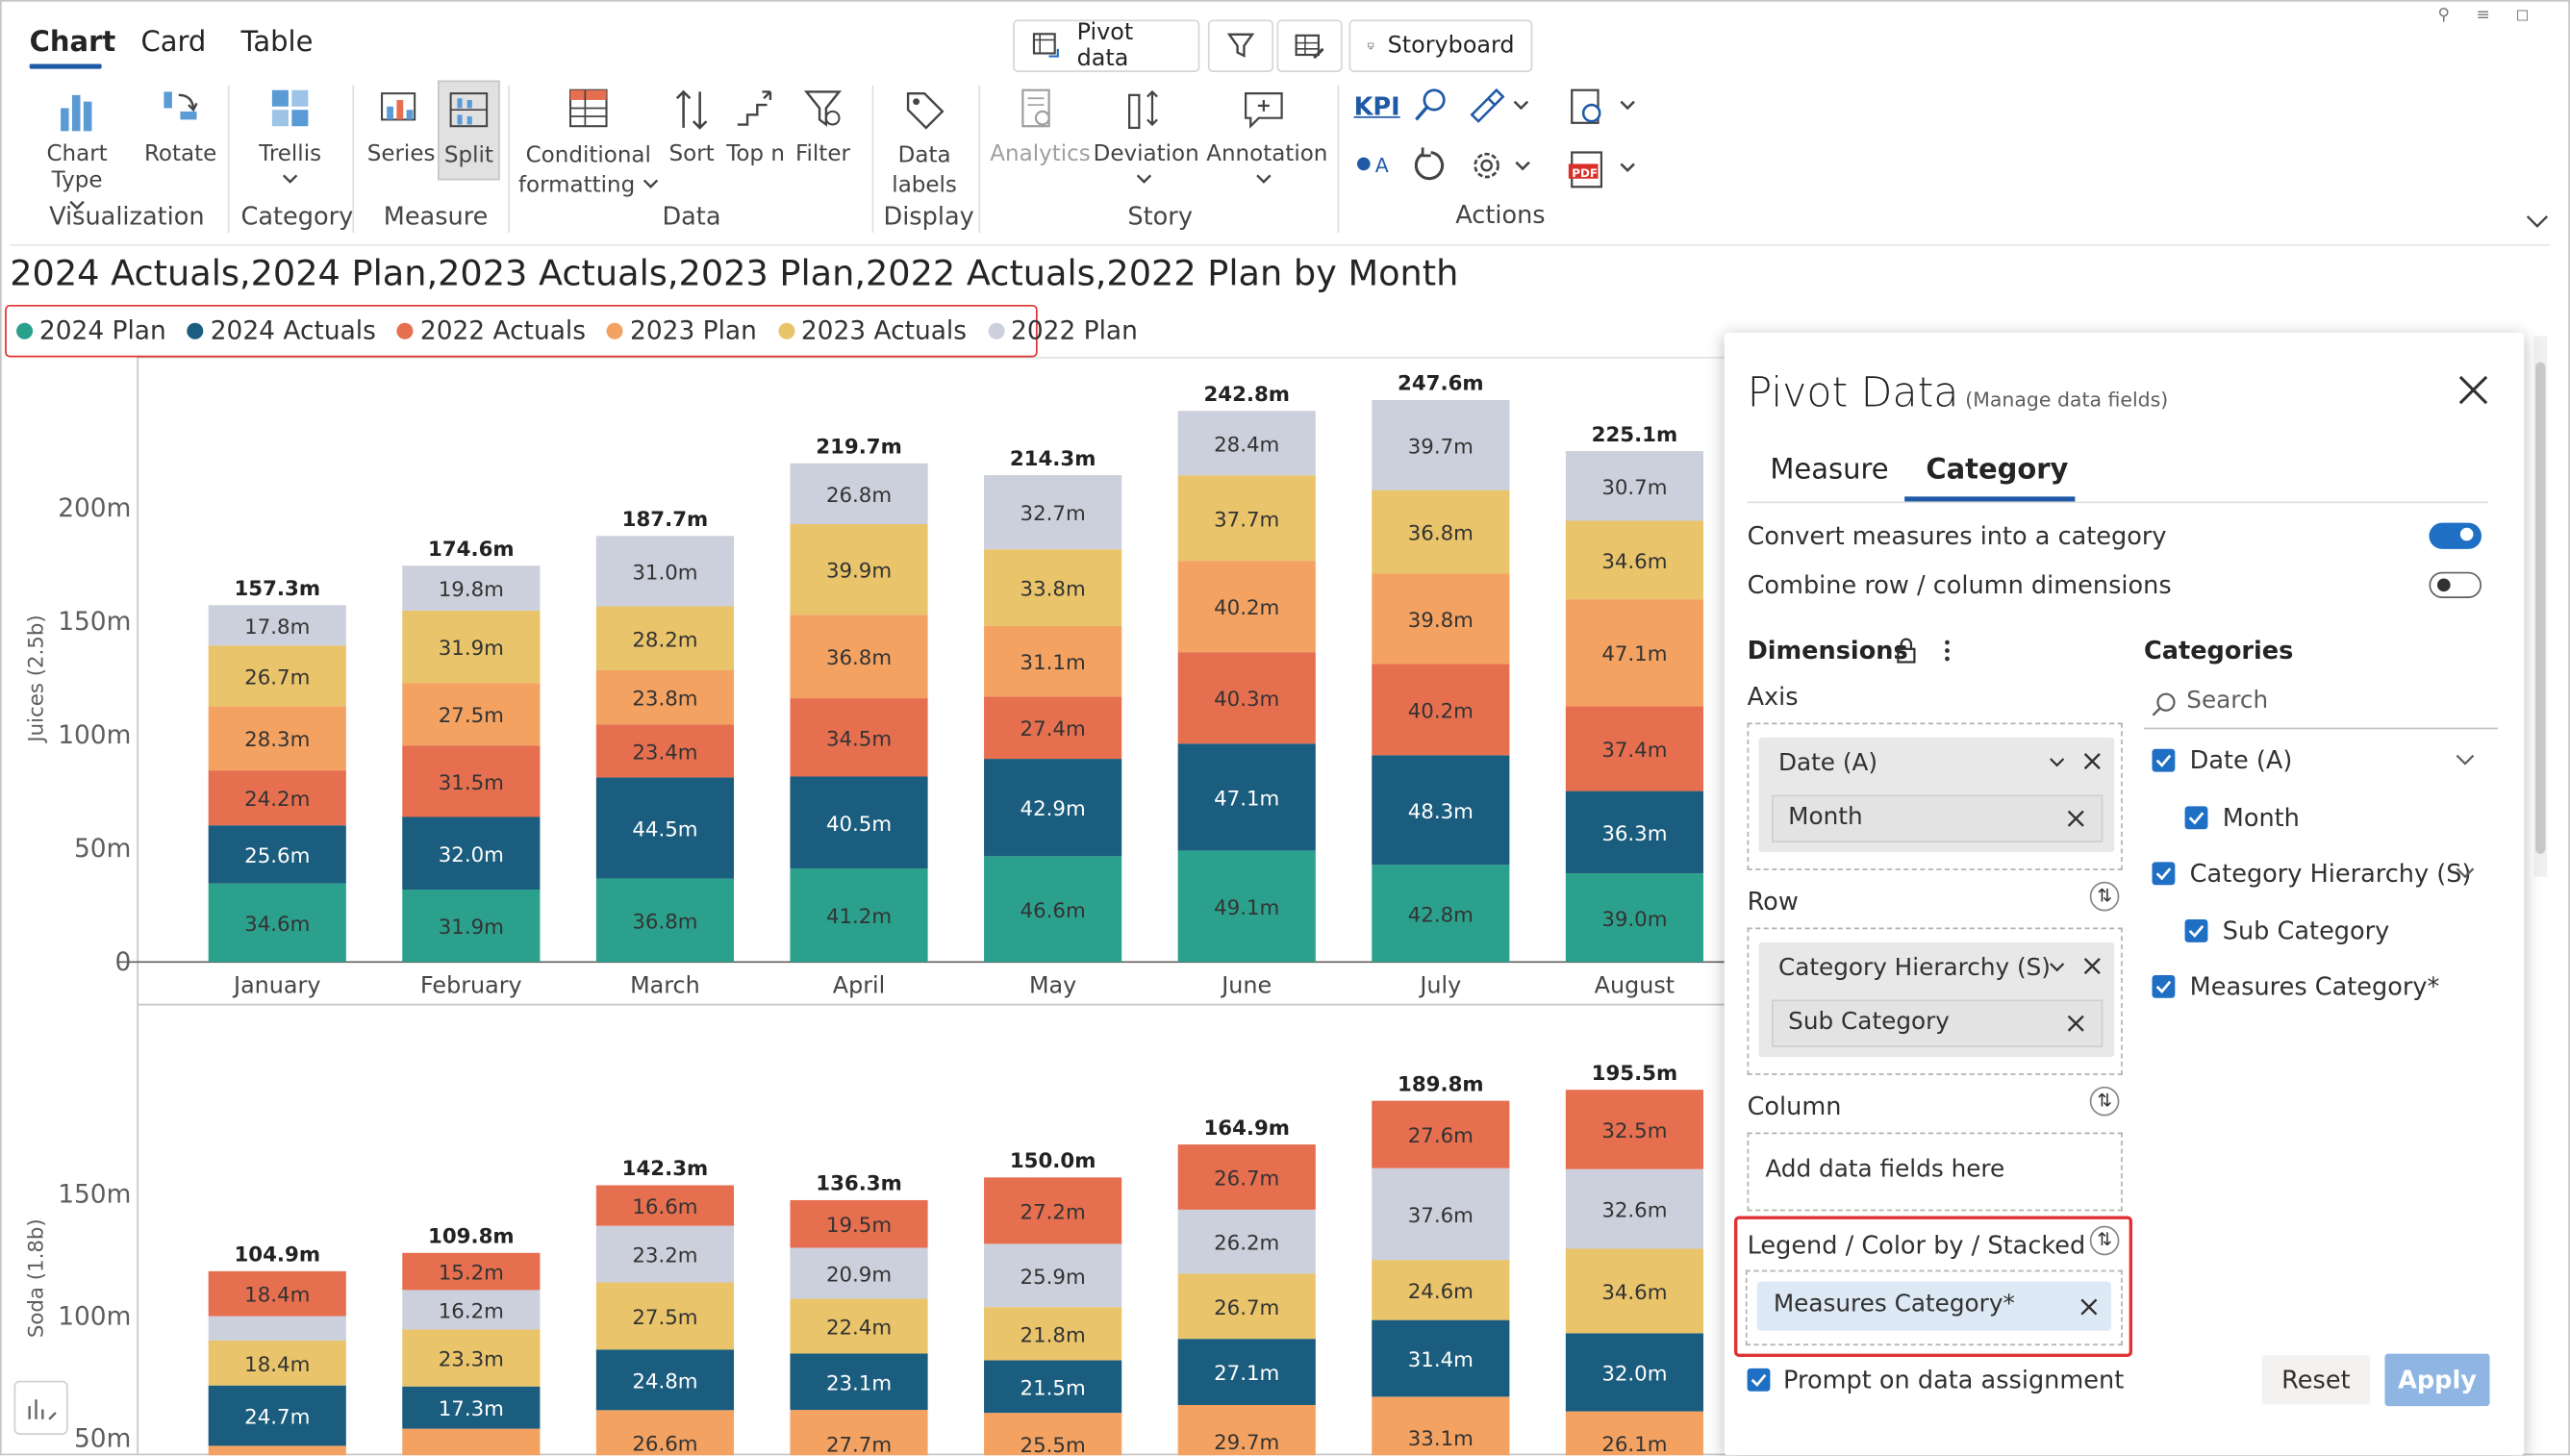 This screenshot has width=2570, height=1456. Describe the element at coordinates (1309, 46) in the screenshot. I see `table-settings-button` at that location.